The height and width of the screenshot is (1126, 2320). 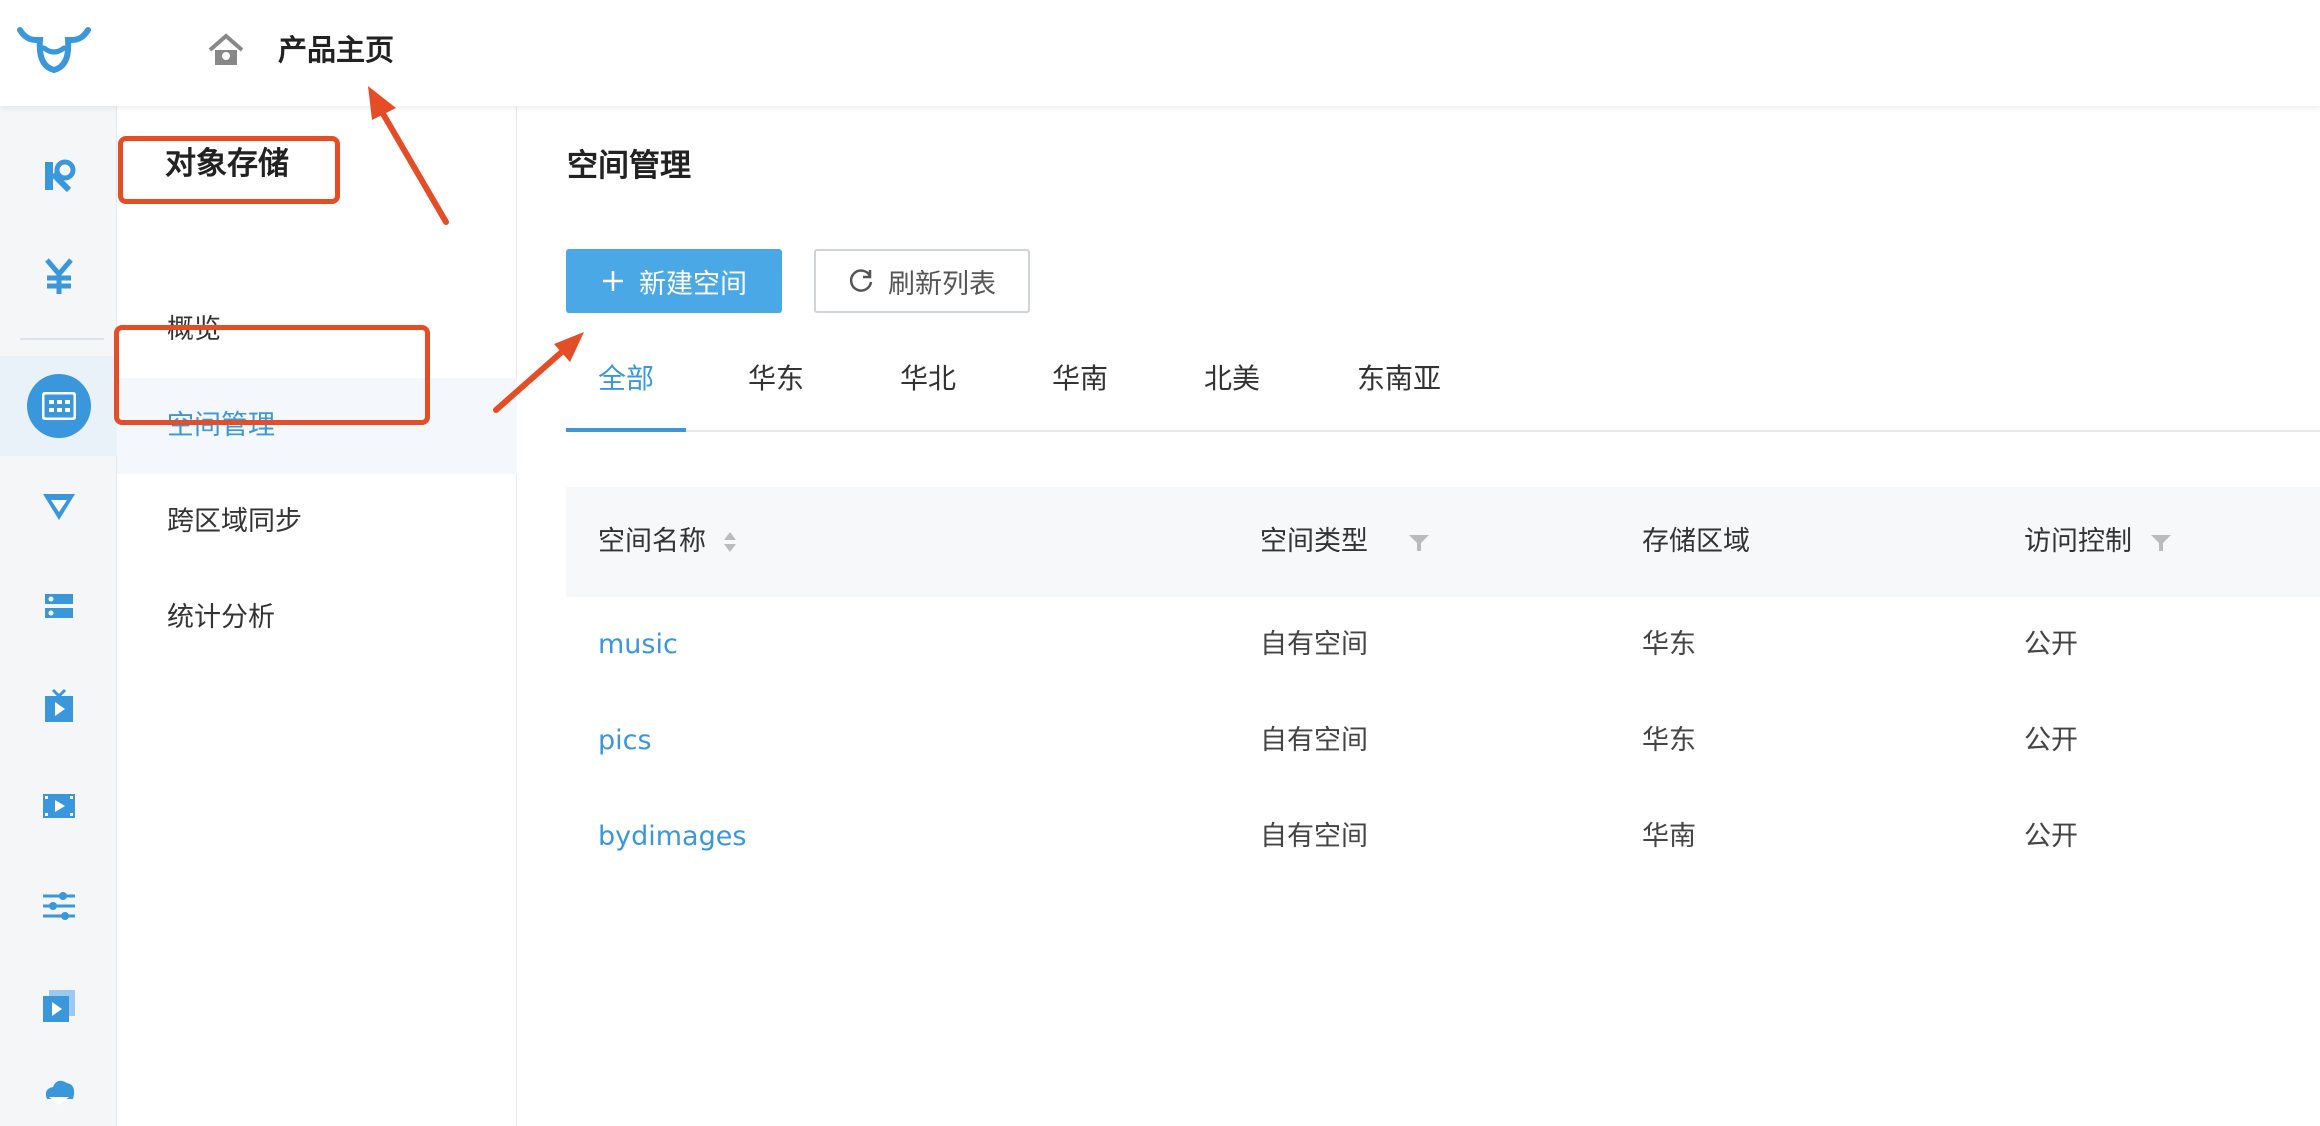 What do you see at coordinates (1443, 741) in the screenshot?
I see `table-row: pics 自有空间 华东 公开` at bounding box center [1443, 741].